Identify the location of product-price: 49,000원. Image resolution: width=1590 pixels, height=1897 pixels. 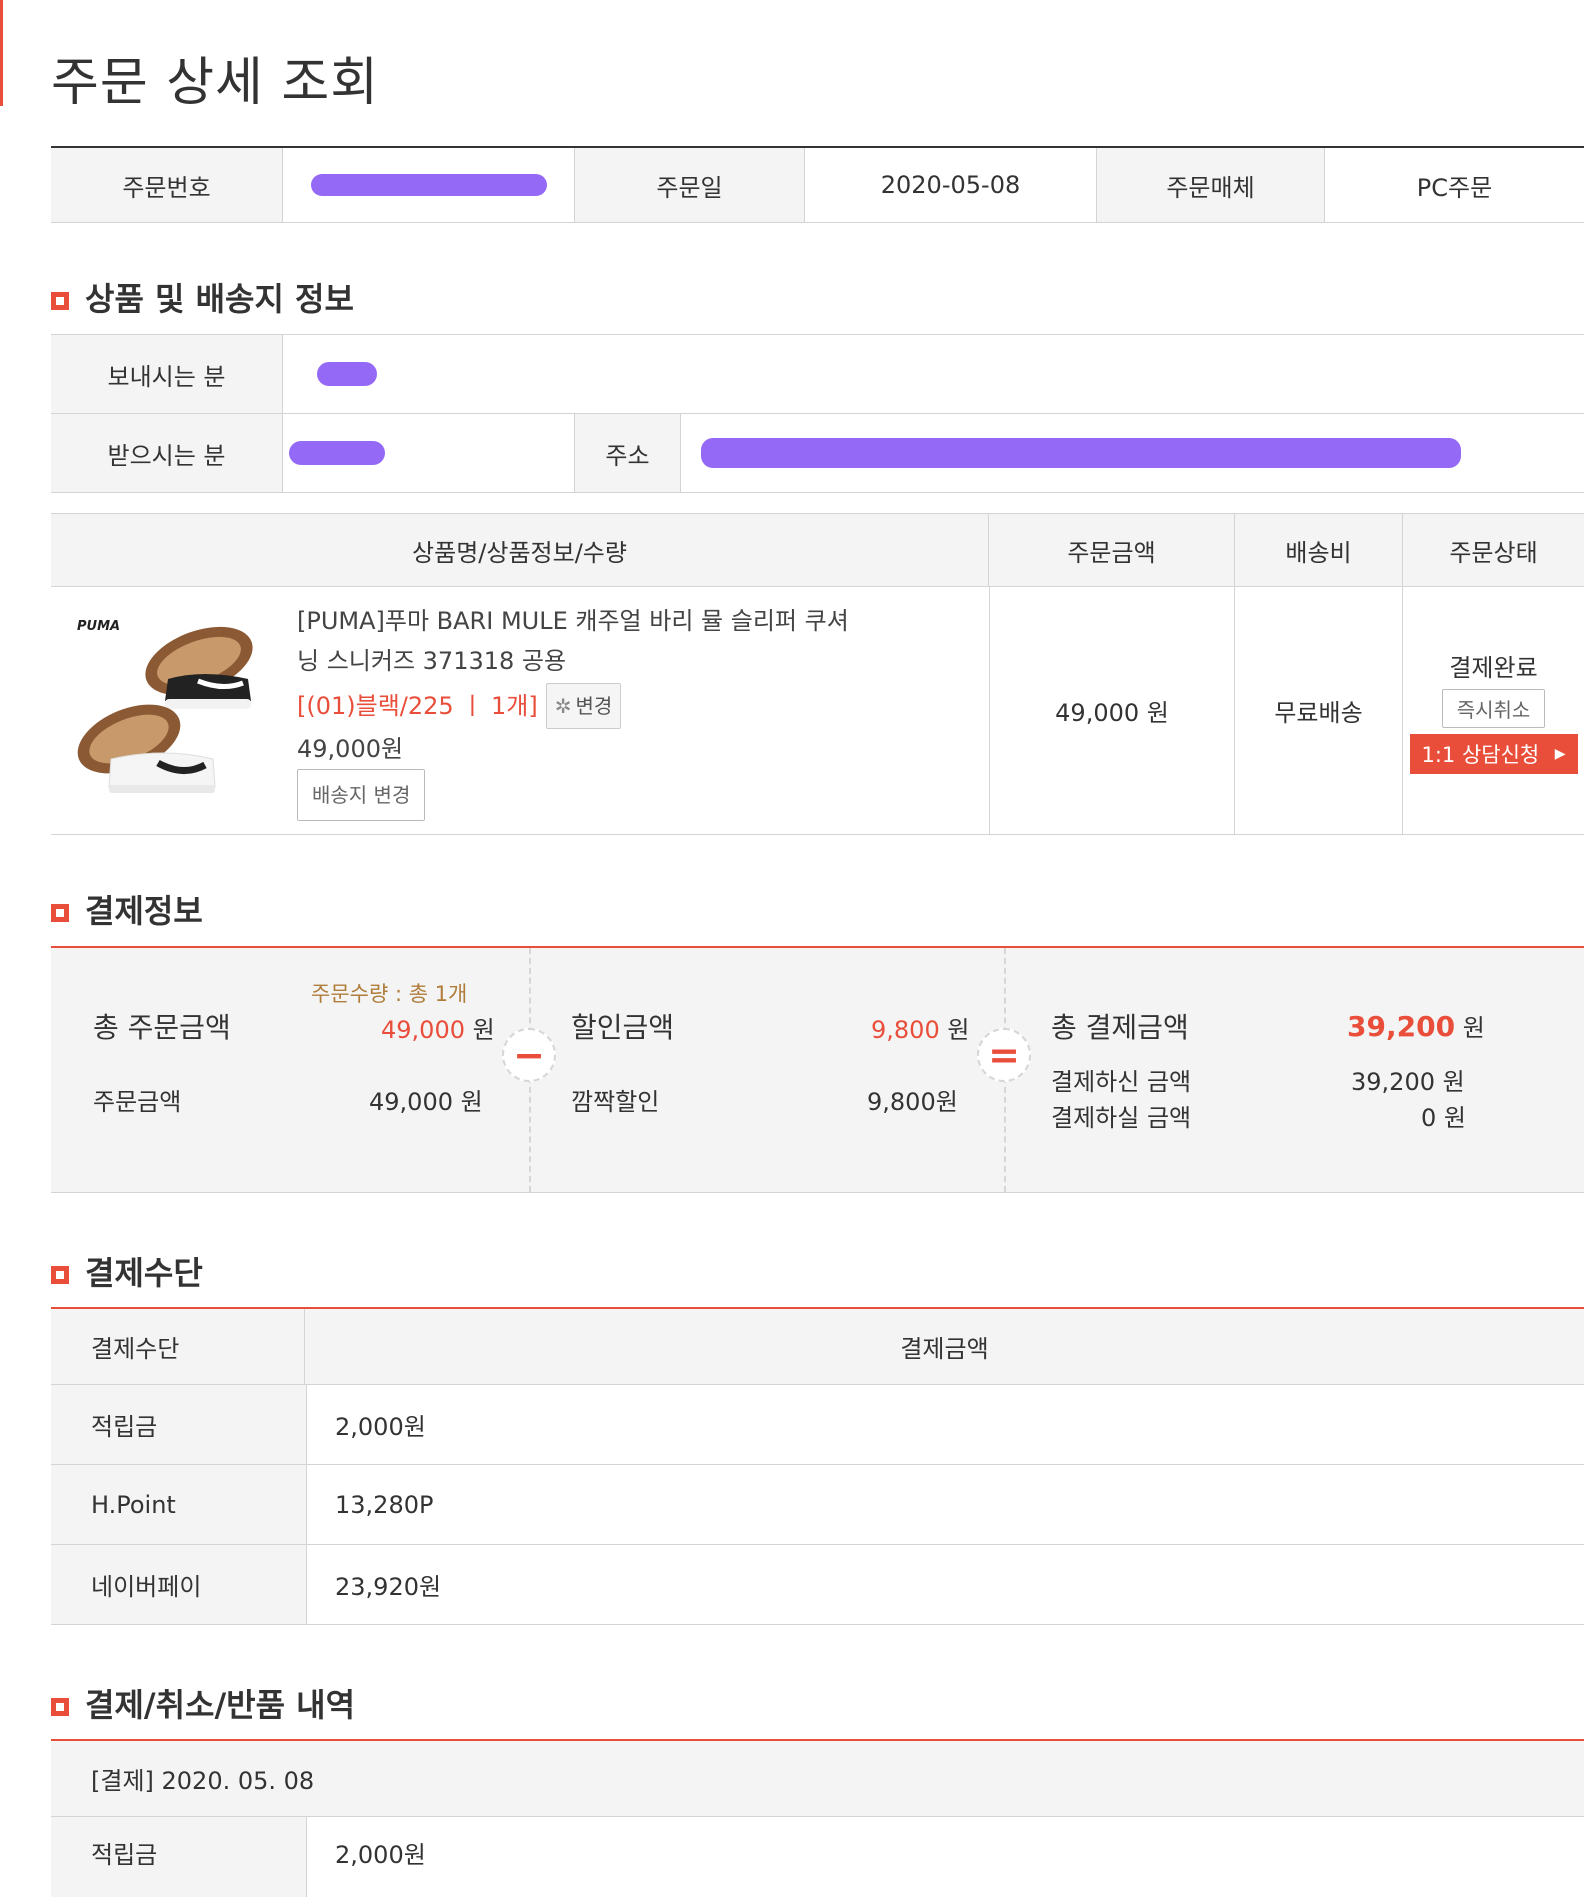
(350, 749).